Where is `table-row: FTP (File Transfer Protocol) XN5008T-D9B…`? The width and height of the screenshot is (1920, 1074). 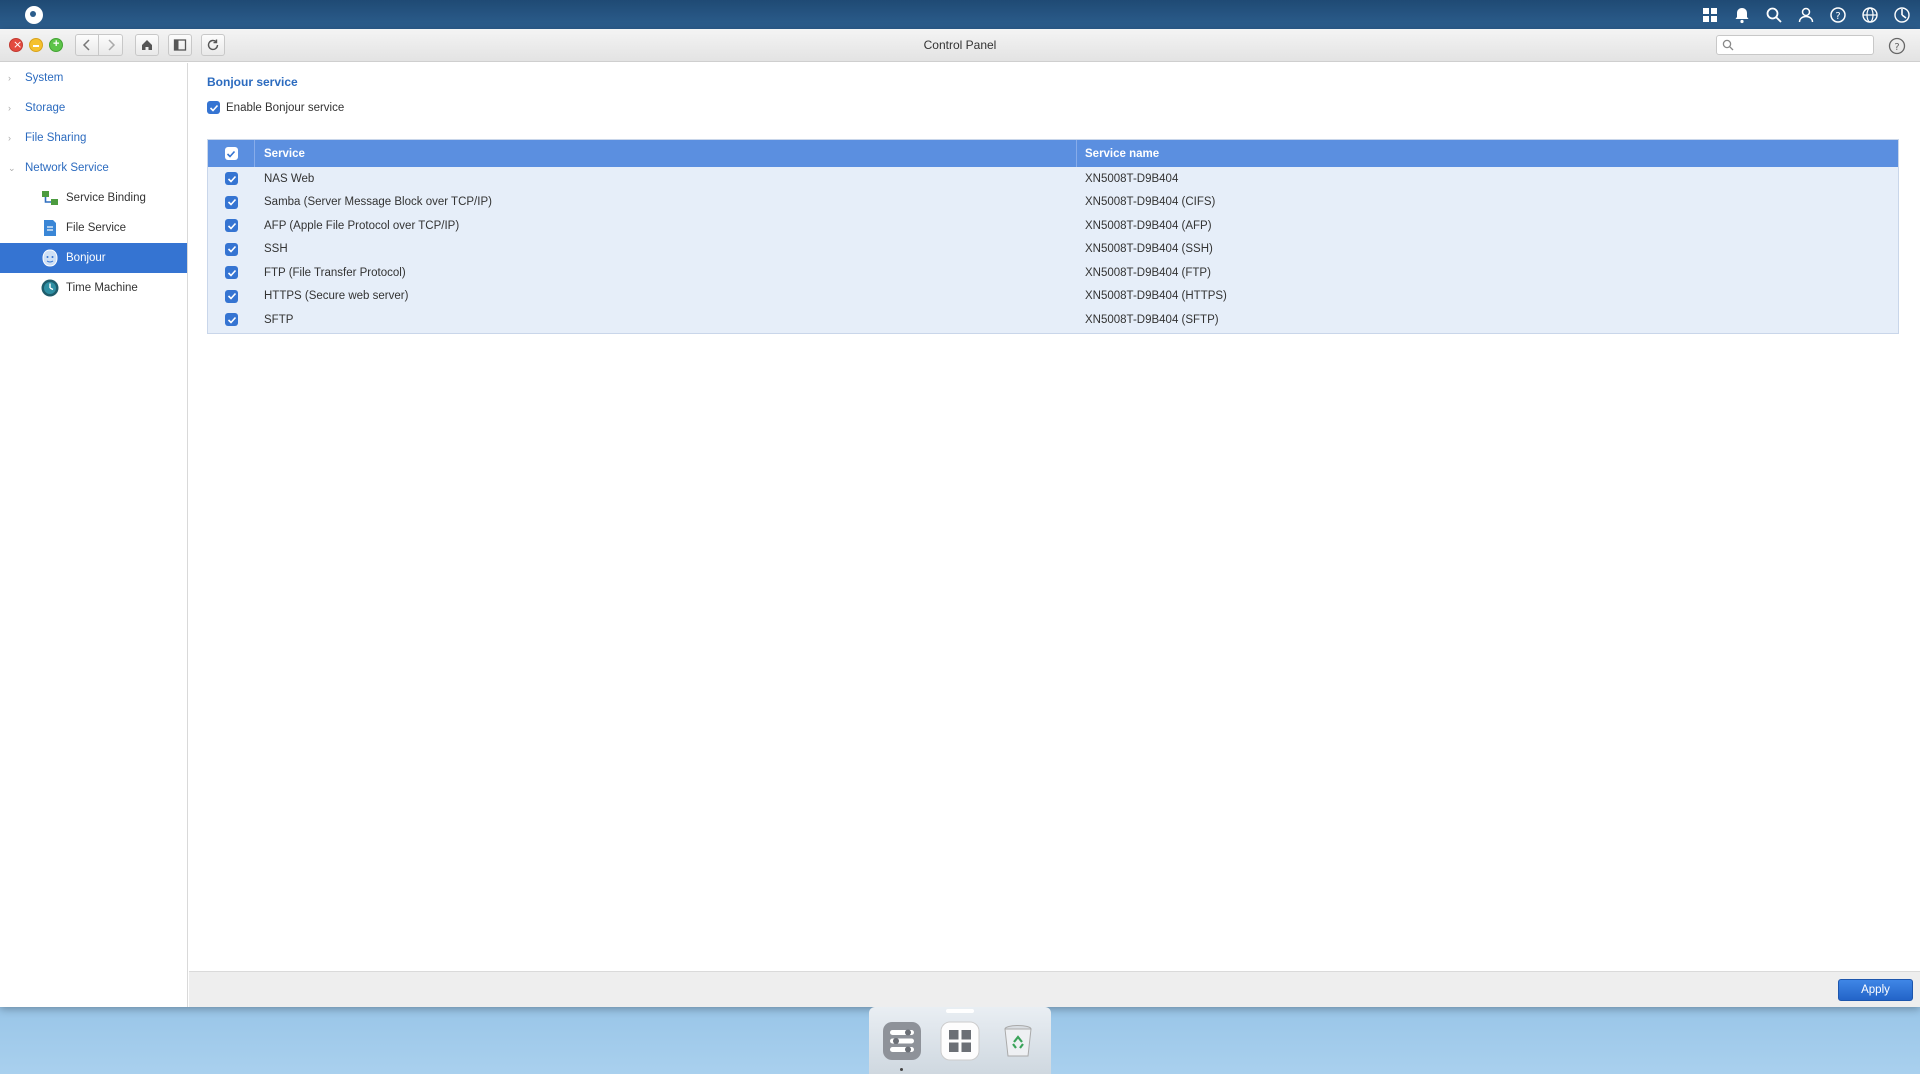
table-row: FTP (File Transfer Protocol) XN5008T-D9B… is located at coordinates (1053, 273).